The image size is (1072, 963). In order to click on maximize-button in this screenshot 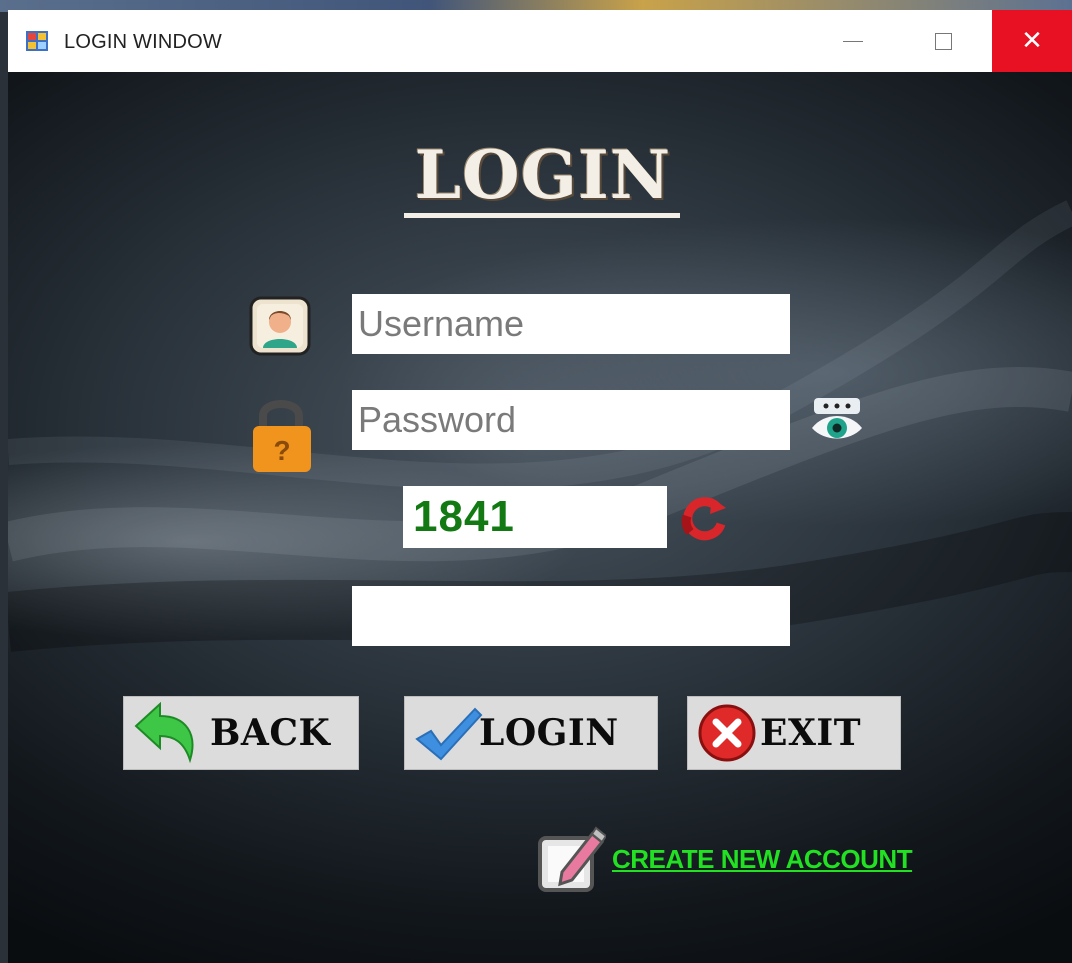, I will do `click(943, 41)`.